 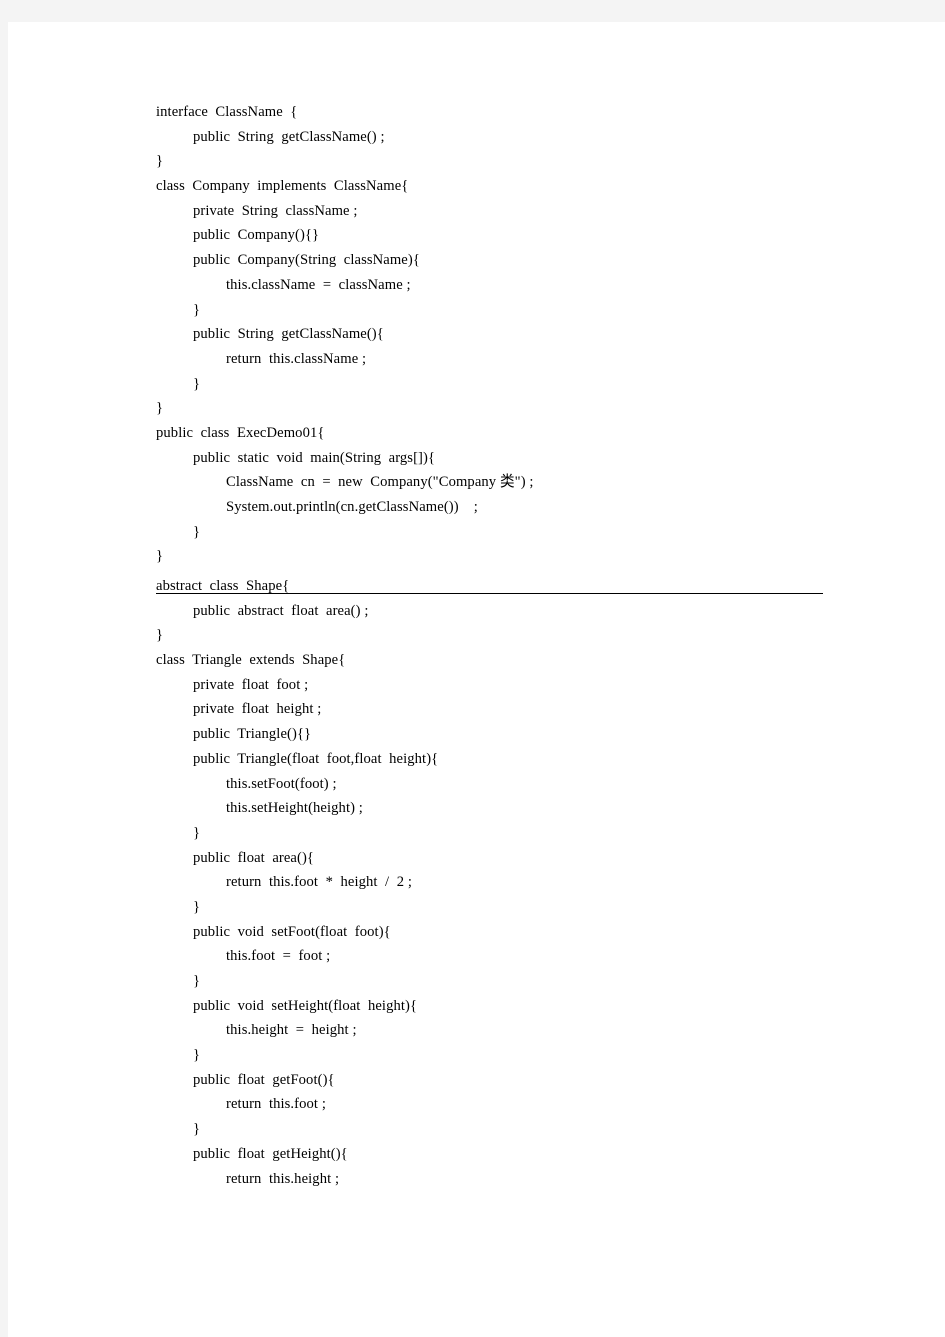 I want to click on code-line: this.height = height ;, so click(x=291, y=1030).